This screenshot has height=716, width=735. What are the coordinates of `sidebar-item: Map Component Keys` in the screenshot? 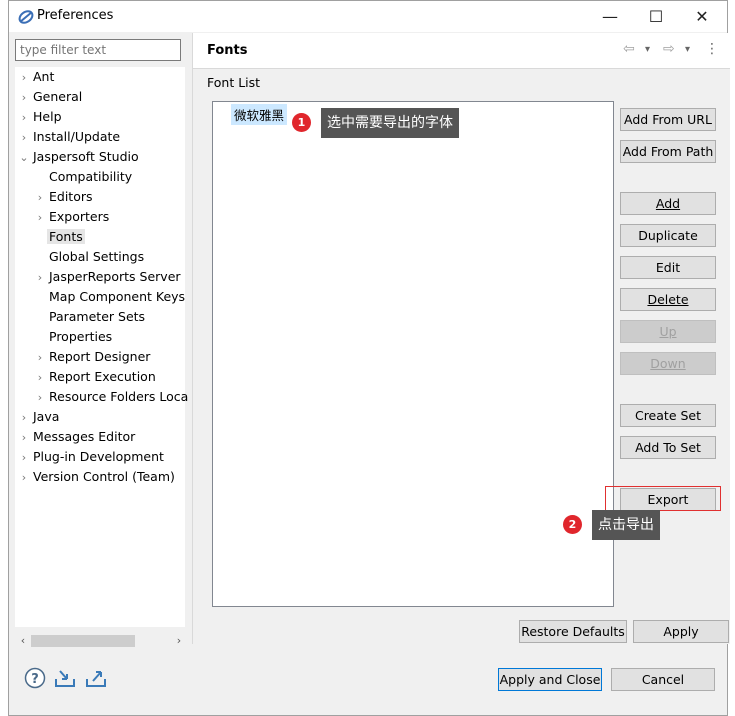 It's located at (110, 297).